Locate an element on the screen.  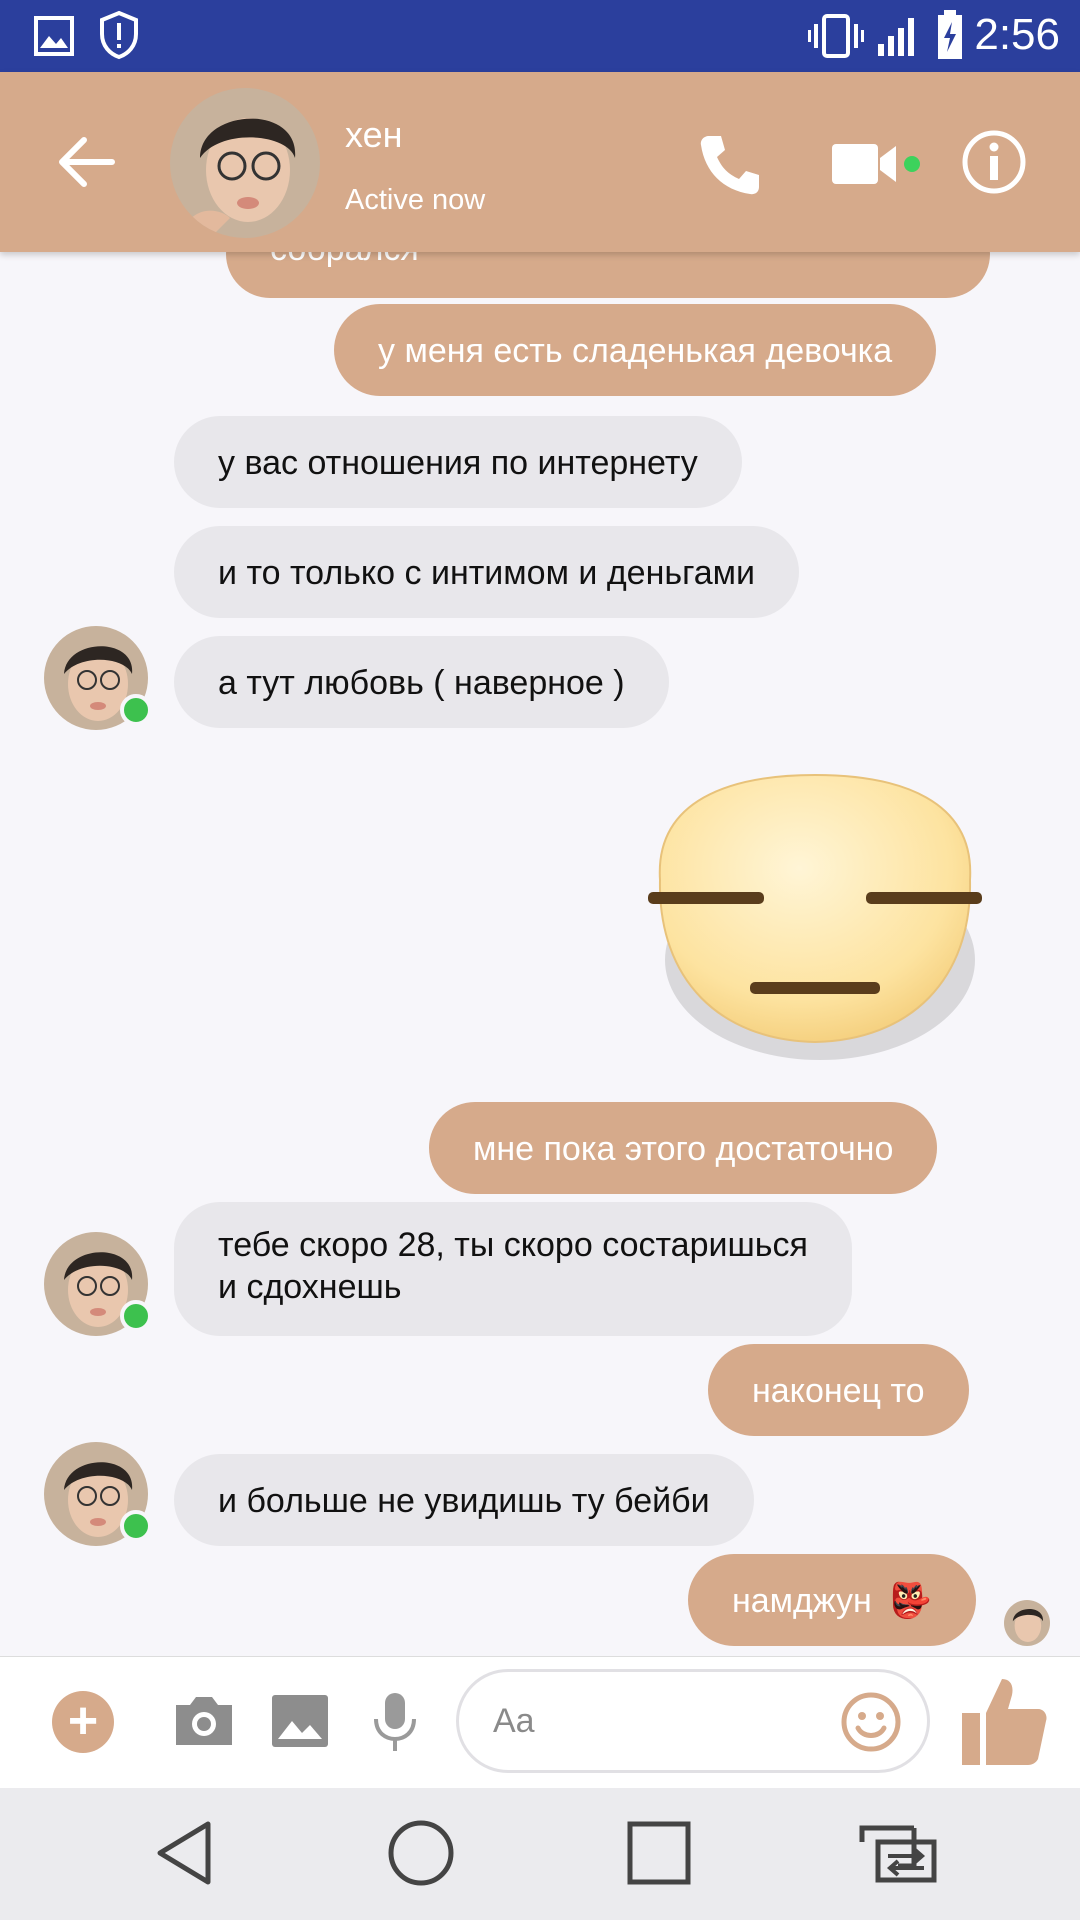
message-incoming: у вас отношения по интернету is located at coordinates (458, 462).